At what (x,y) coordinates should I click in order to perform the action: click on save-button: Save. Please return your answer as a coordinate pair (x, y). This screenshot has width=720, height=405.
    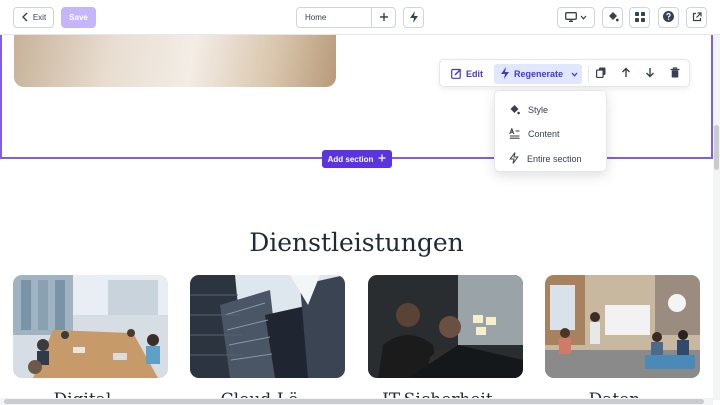
    Looking at the image, I should click on (78, 17).